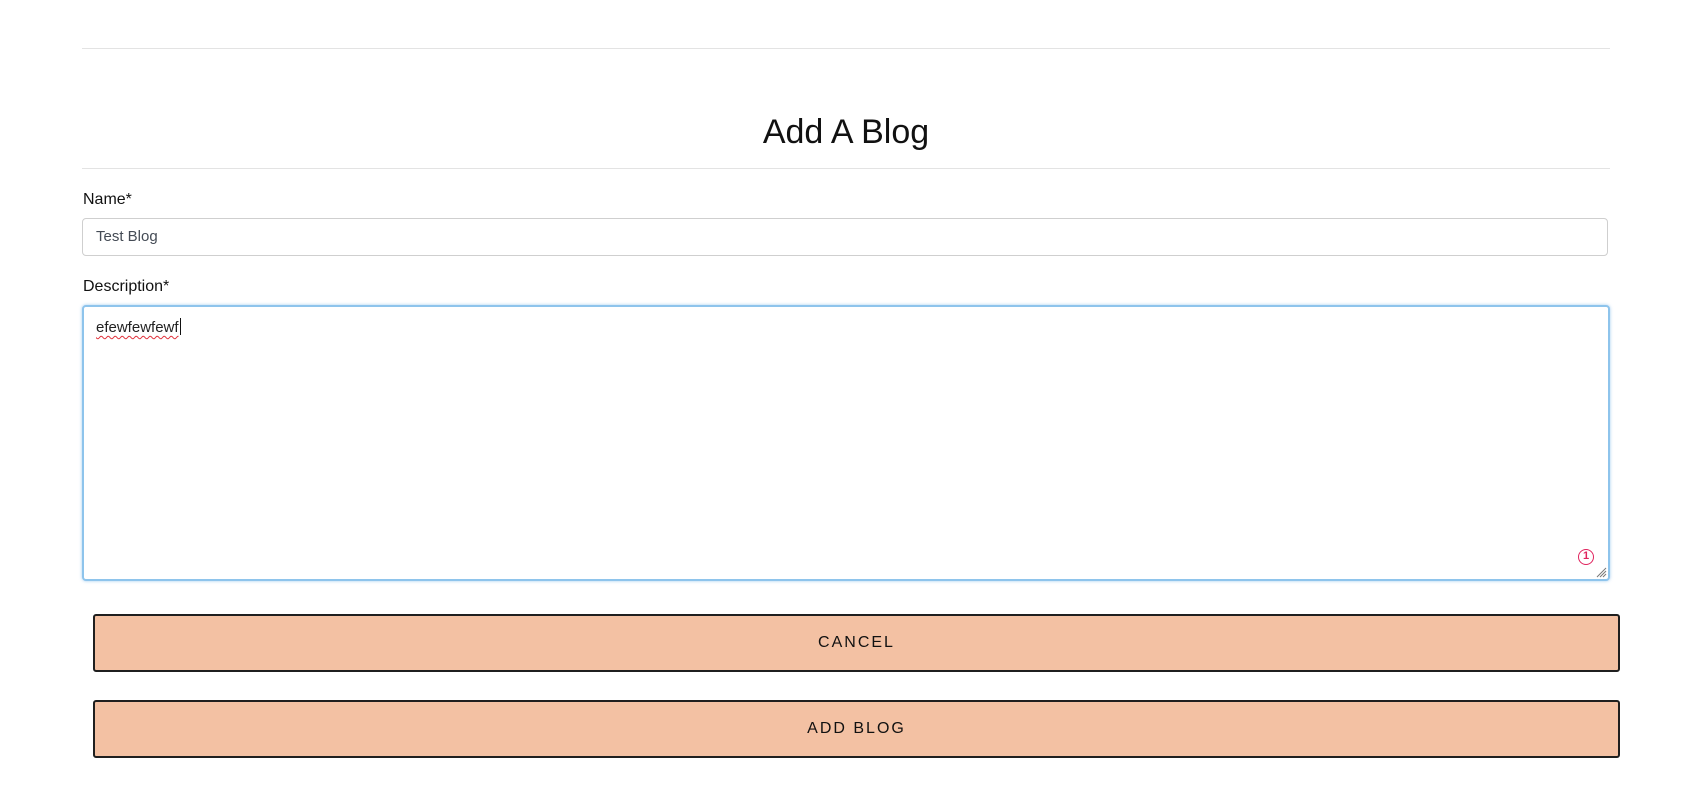 This screenshot has height=788, width=1706. I want to click on grammar-check-icon: 1, so click(1586, 557).